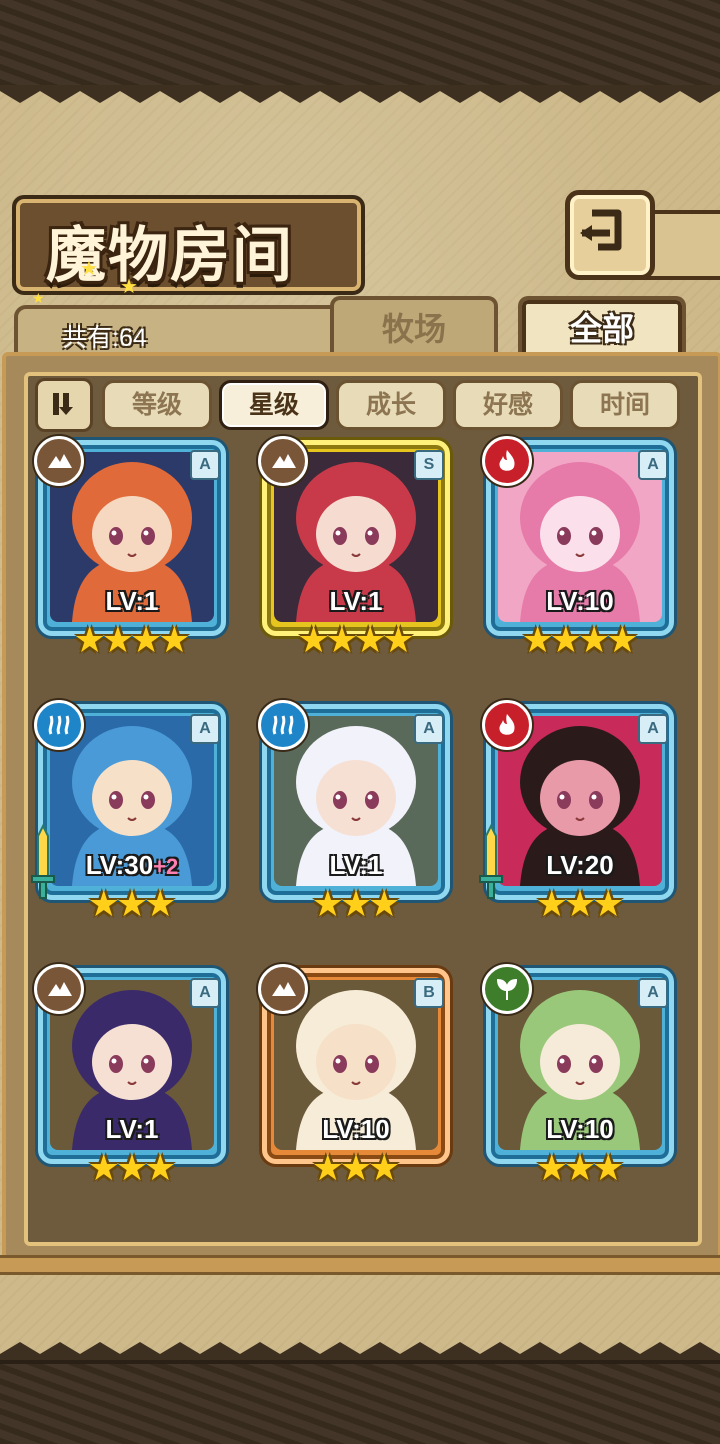 This screenshot has width=720, height=1444. I want to click on bottom-border, so click(360, 1402).